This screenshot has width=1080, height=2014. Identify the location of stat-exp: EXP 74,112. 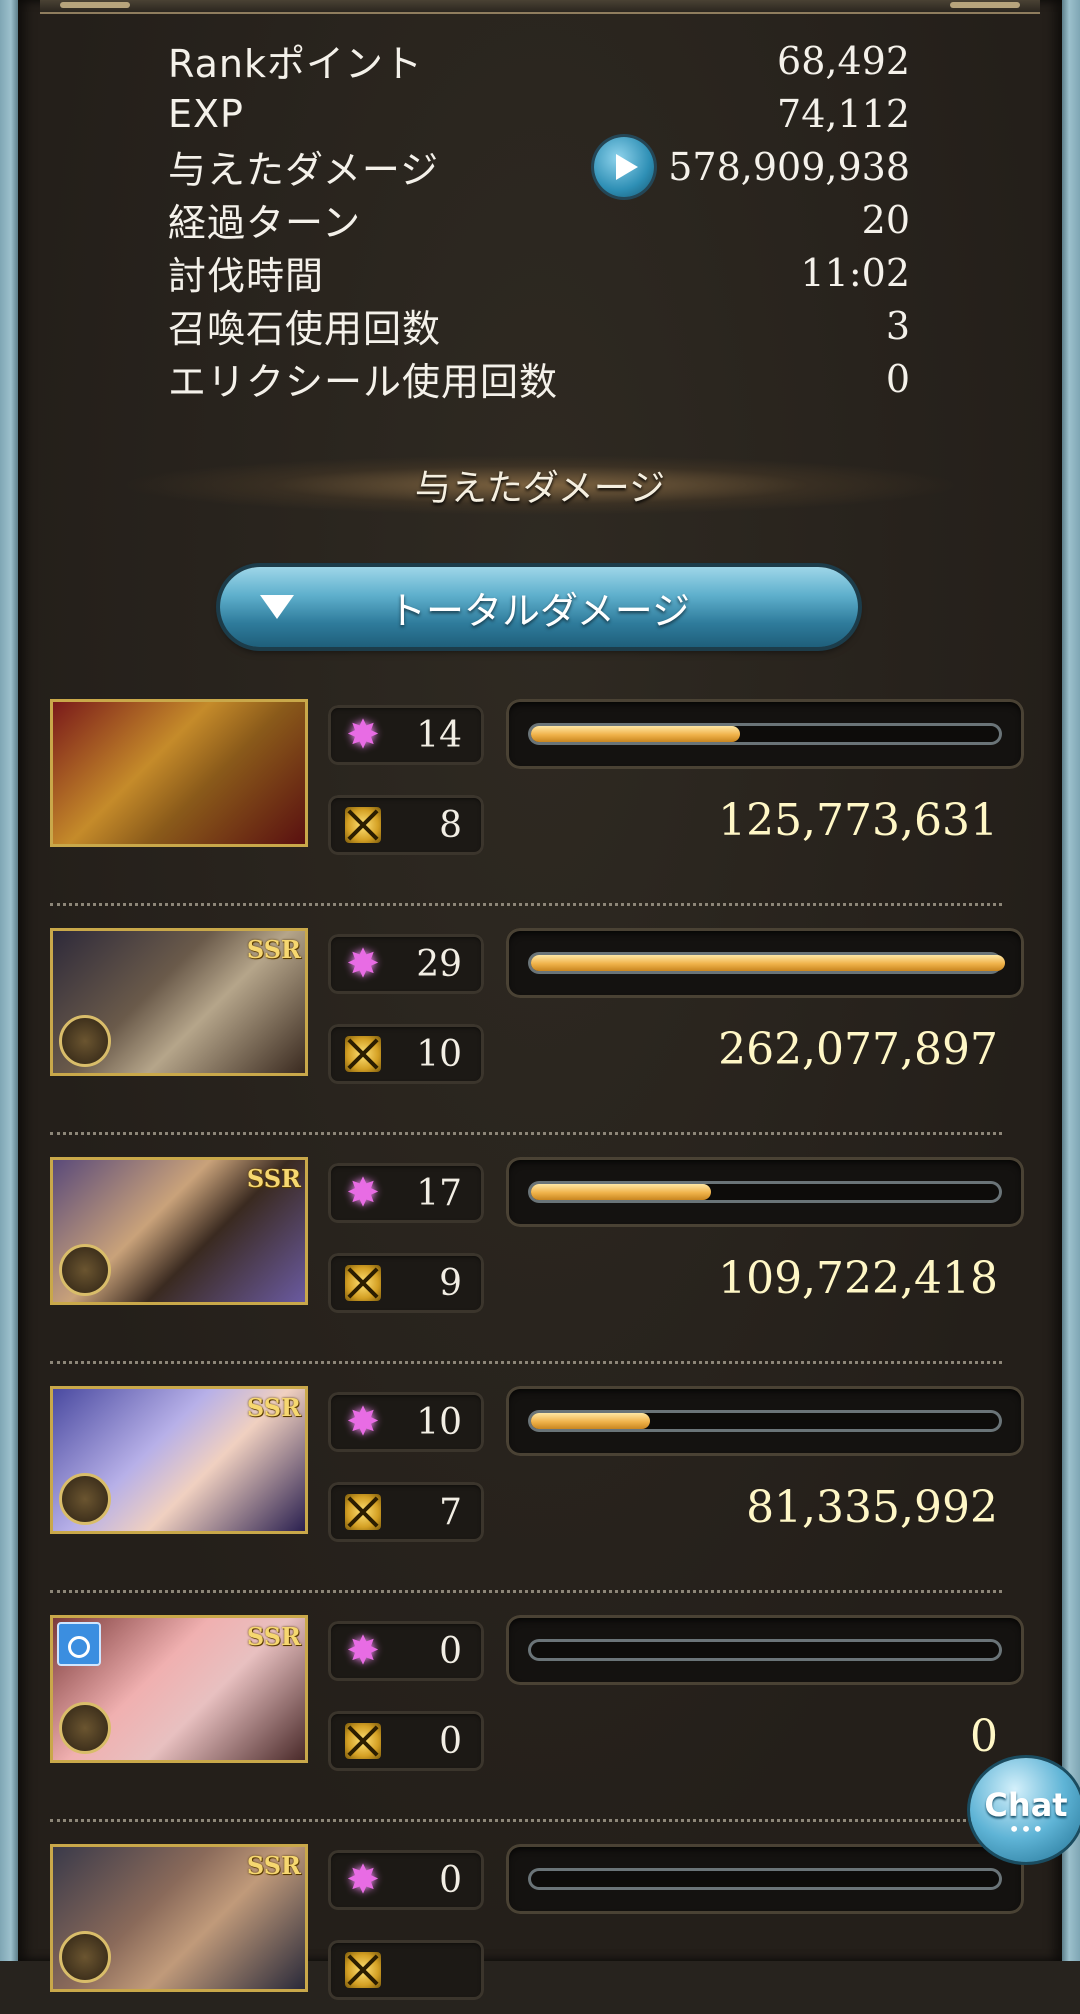
(539, 113).